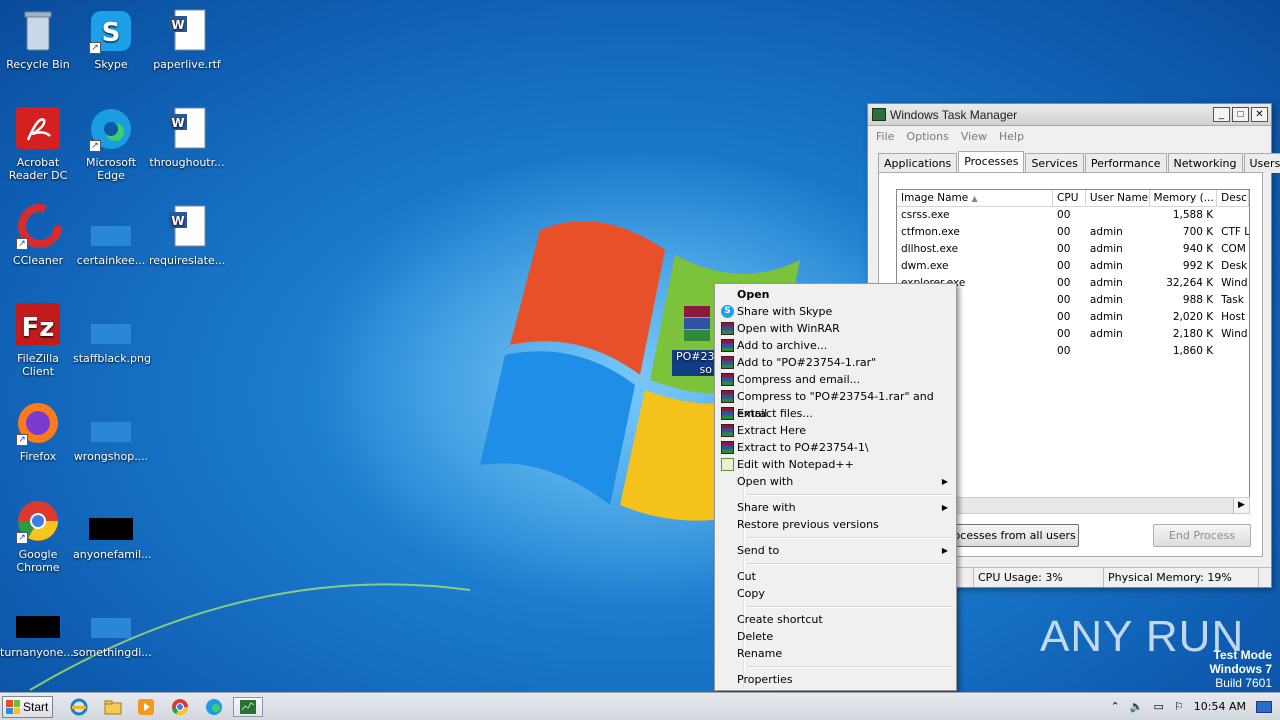 The height and width of the screenshot is (720, 1280). I want to click on desktop-icon-skype: S ↗ Skype, so click(111, 39).